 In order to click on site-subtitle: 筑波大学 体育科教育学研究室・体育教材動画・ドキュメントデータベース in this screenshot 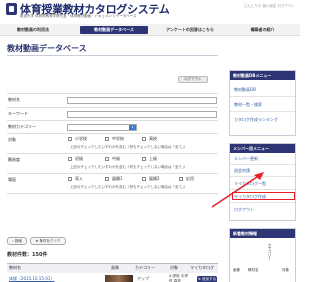, I will do `click(78, 16)`.